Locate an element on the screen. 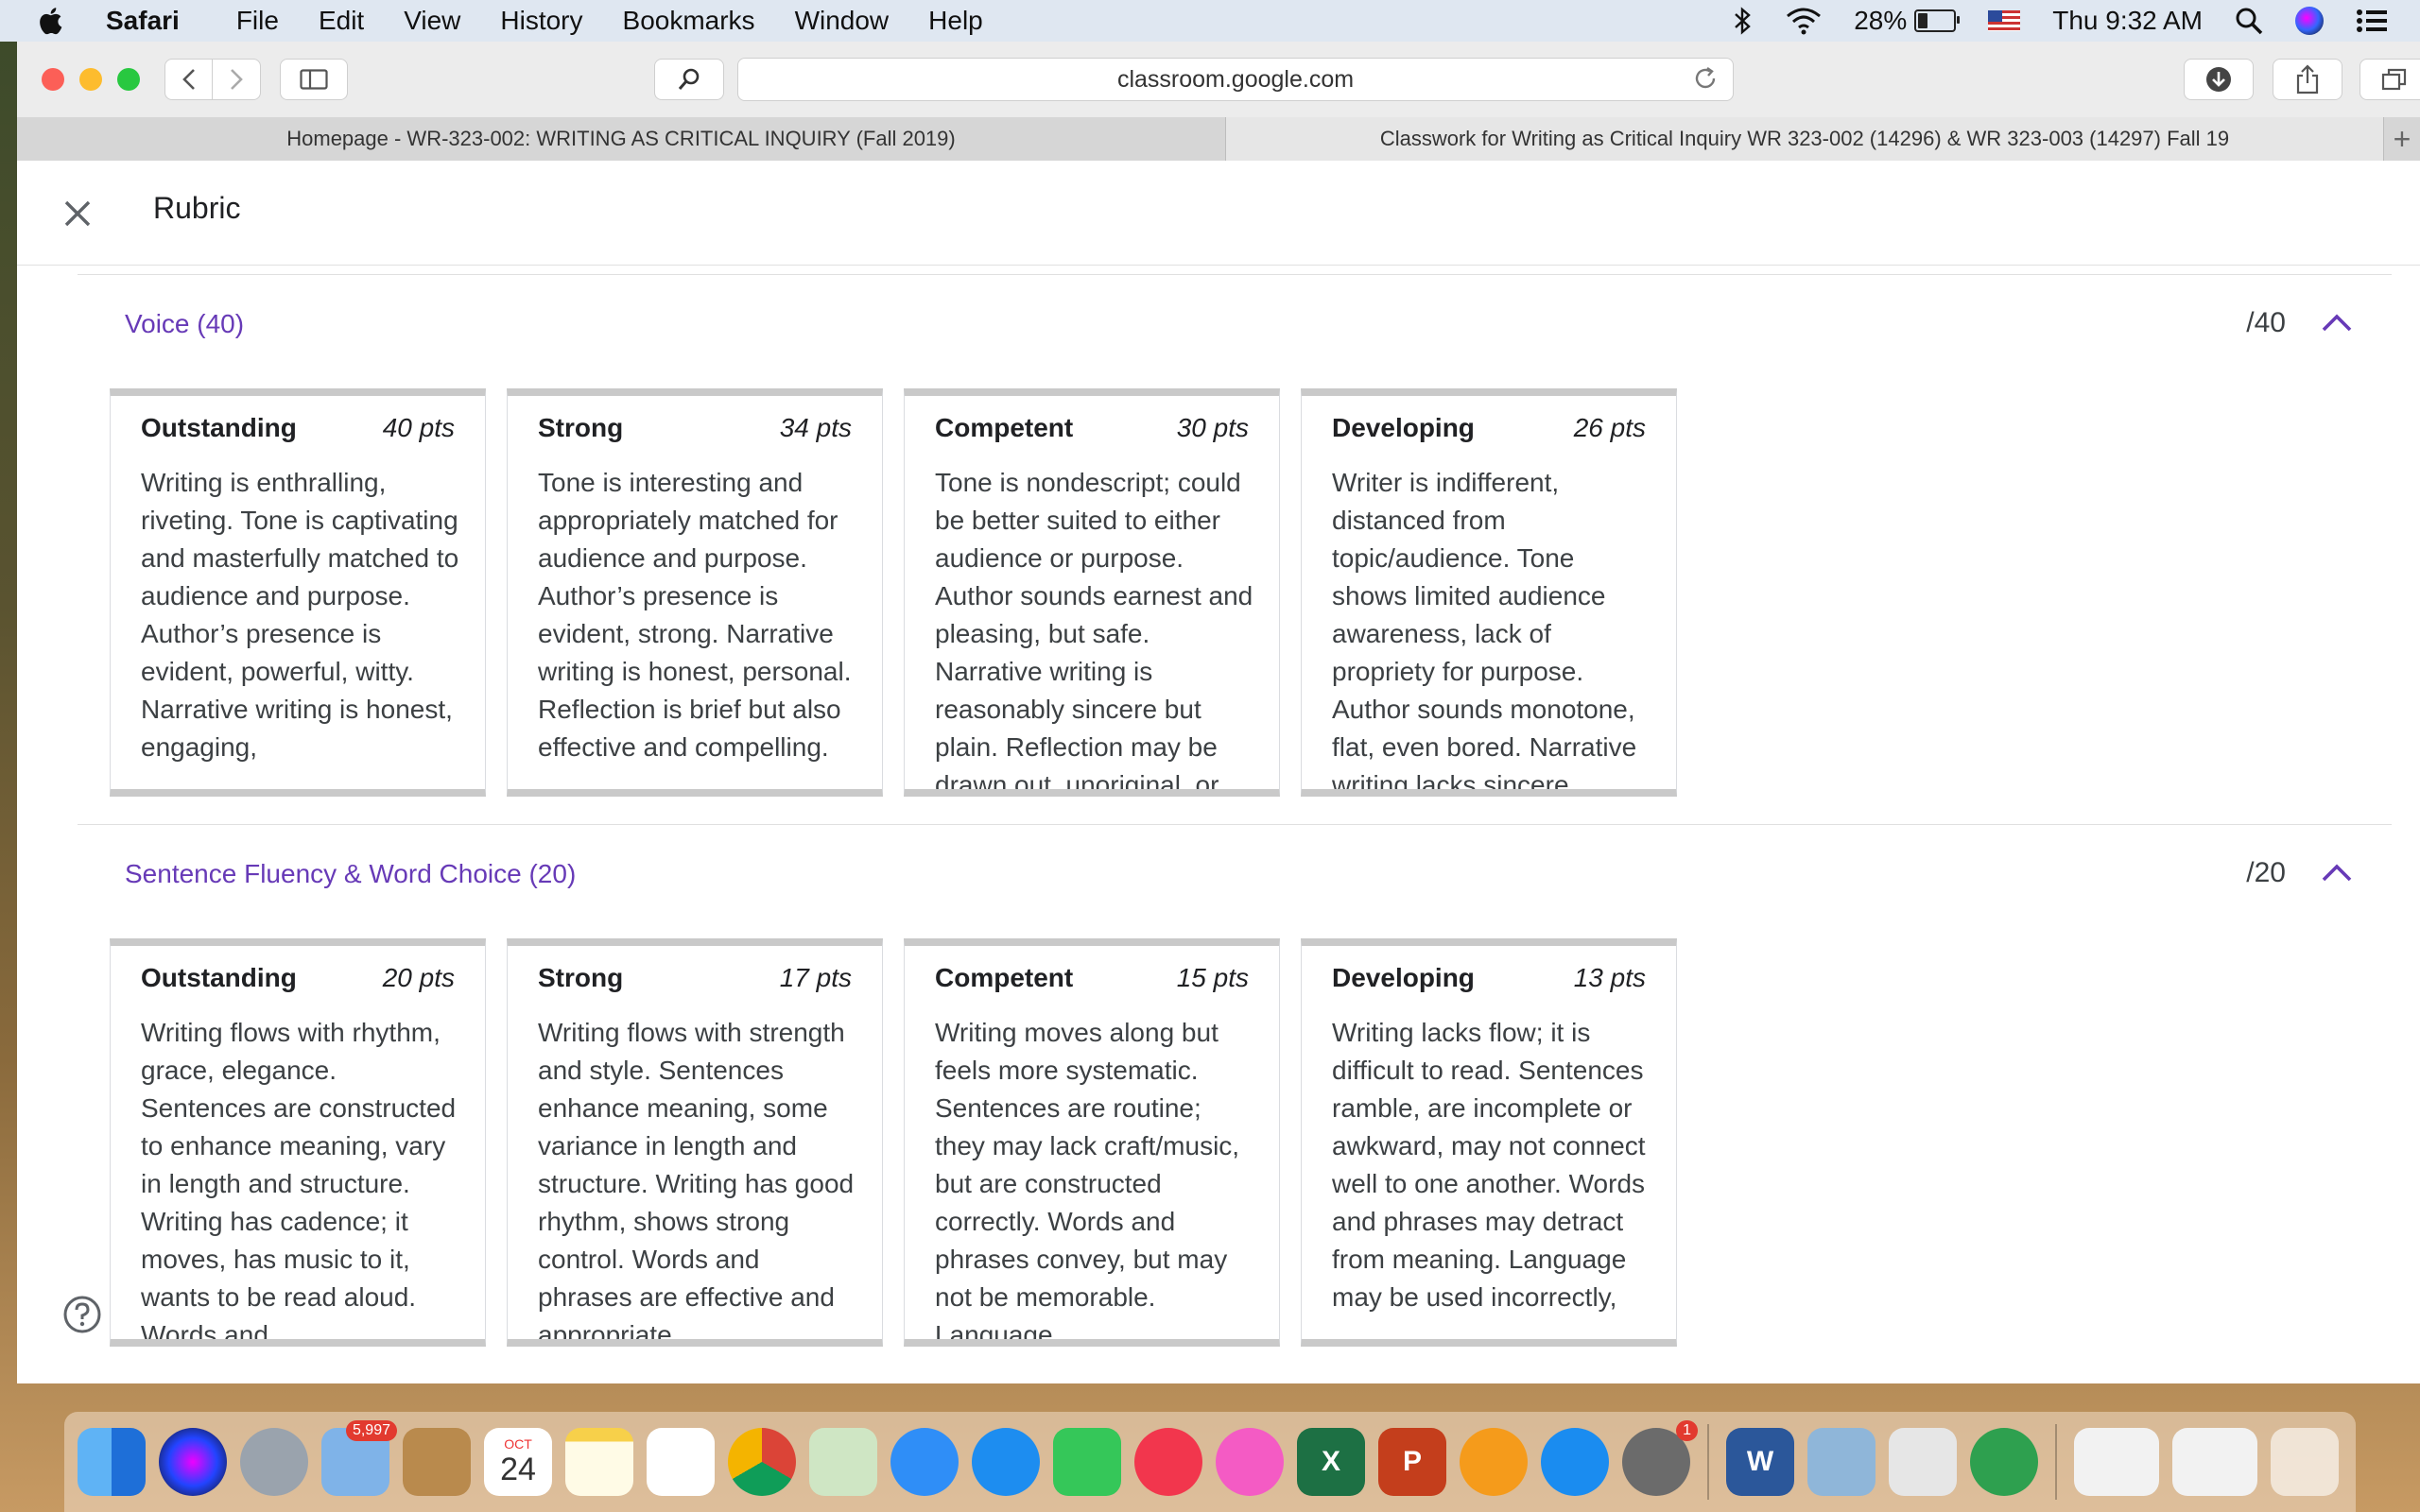 This screenshot has height=1512, width=2420. share-button is located at coordinates (2307, 79).